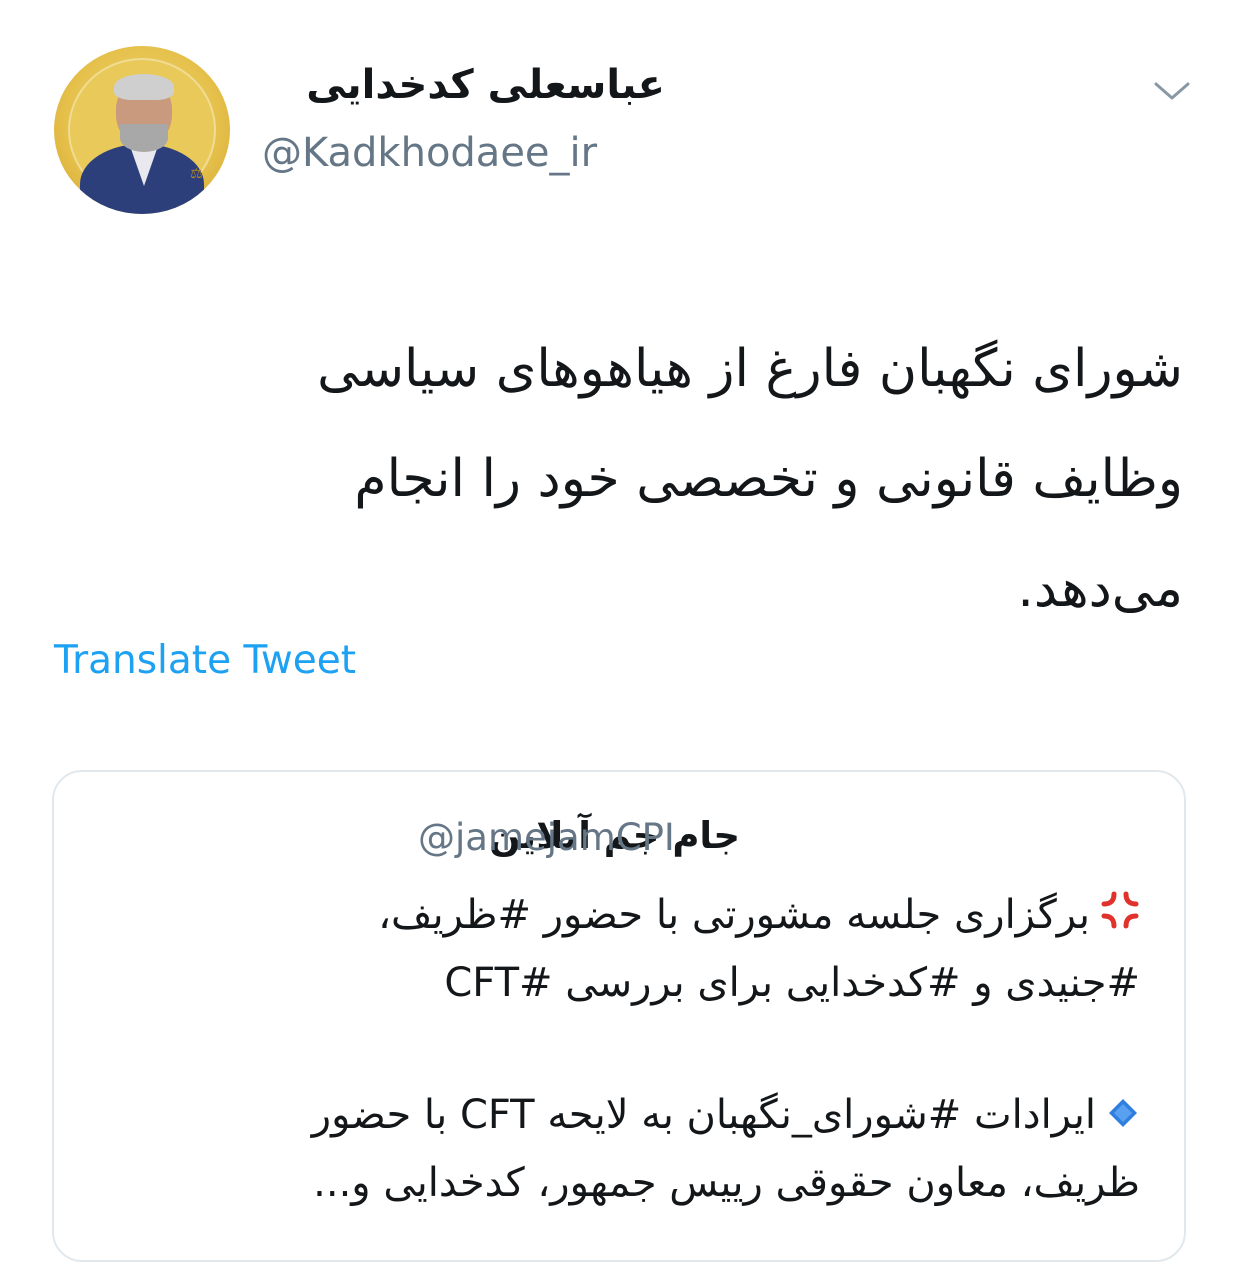 Image resolution: width=1235 pixels, height=1280 pixels. What do you see at coordinates (429, 153) in the screenshot?
I see `author-handle: @Kadkhodaee_ir` at bounding box center [429, 153].